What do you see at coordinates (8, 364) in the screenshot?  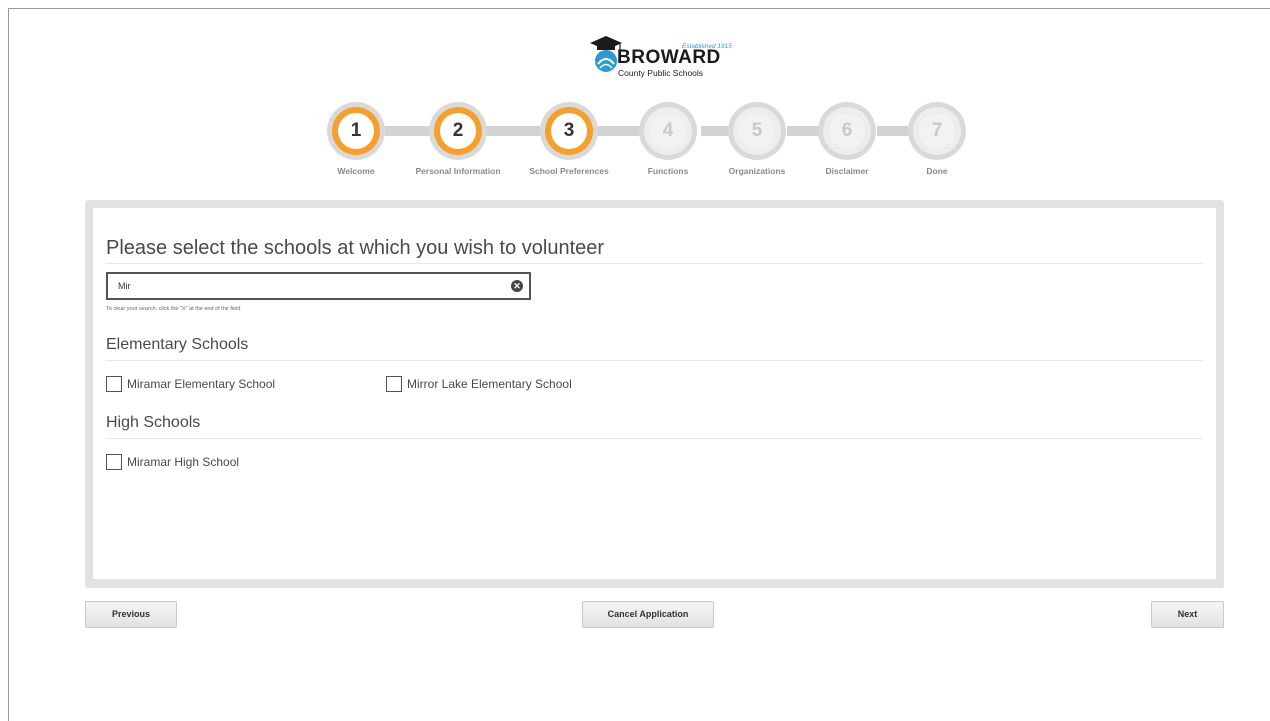 I see `window-frame-left` at bounding box center [8, 364].